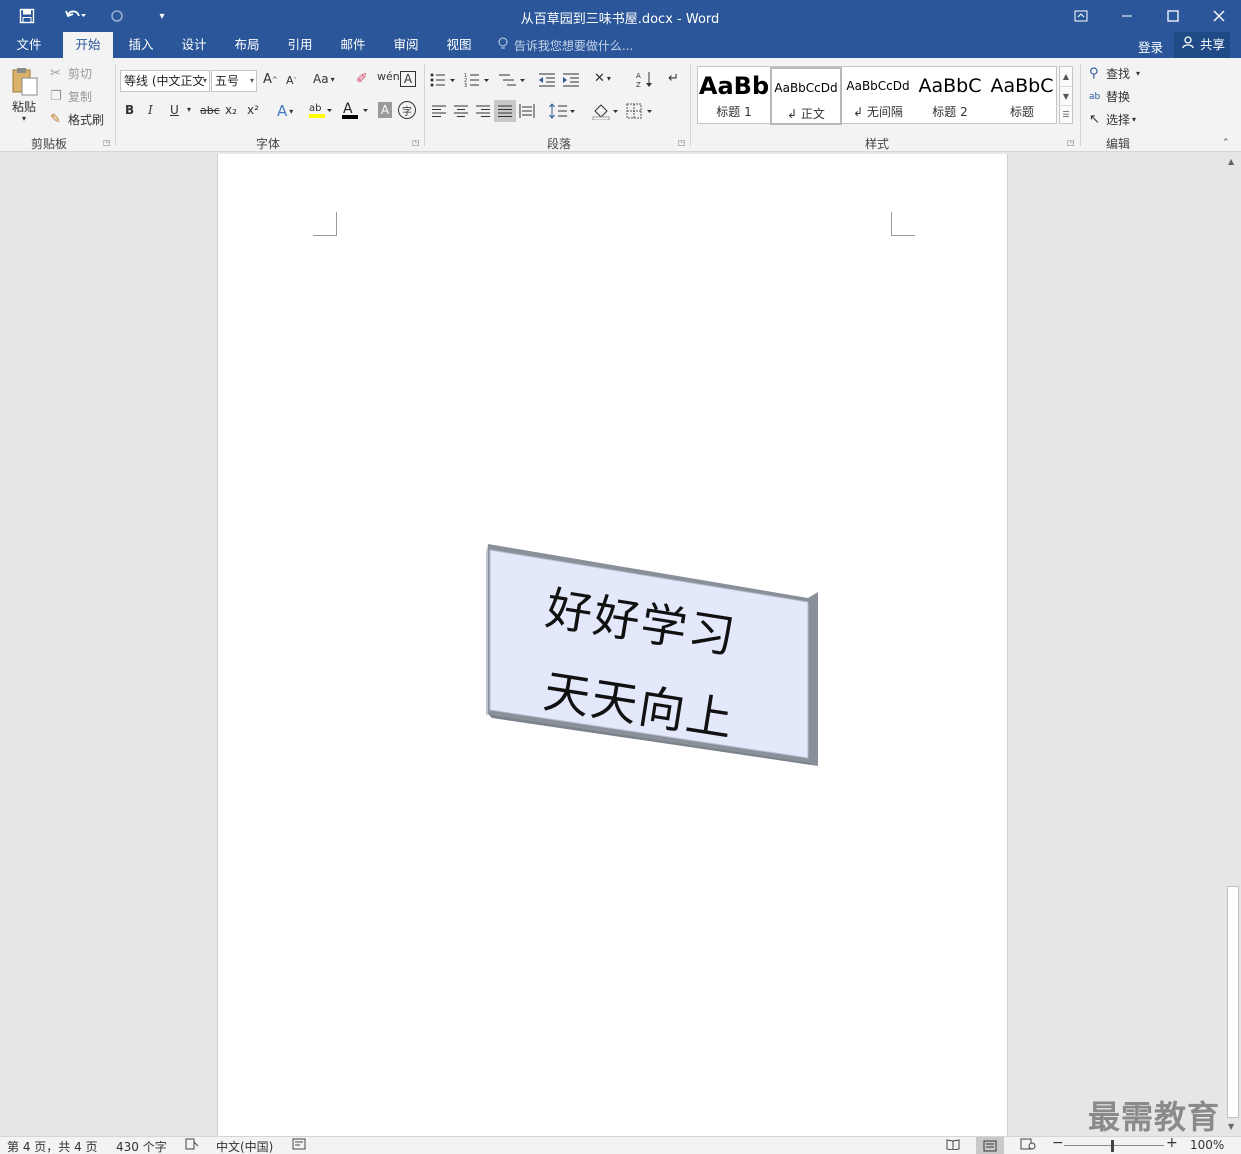 This screenshot has width=1241, height=1154. What do you see at coordinates (1202, 45) in the screenshot?
I see `share-button: 共享` at bounding box center [1202, 45].